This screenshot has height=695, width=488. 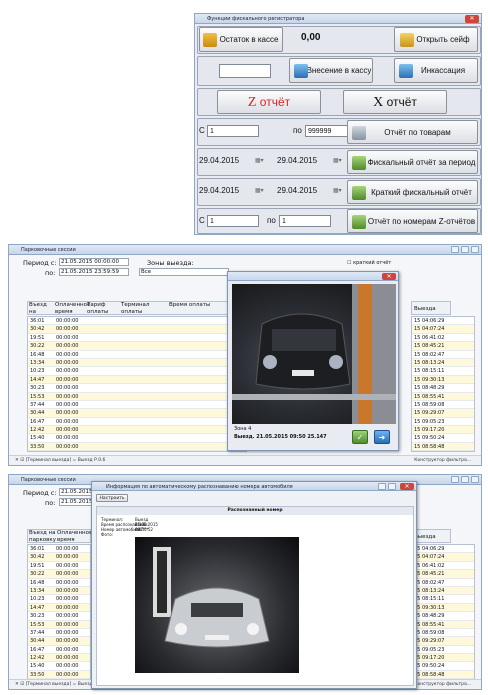 What do you see at coordinates (269, 102) in the screenshot?
I see `z-report-button: Z отчёт` at bounding box center [269, 102].